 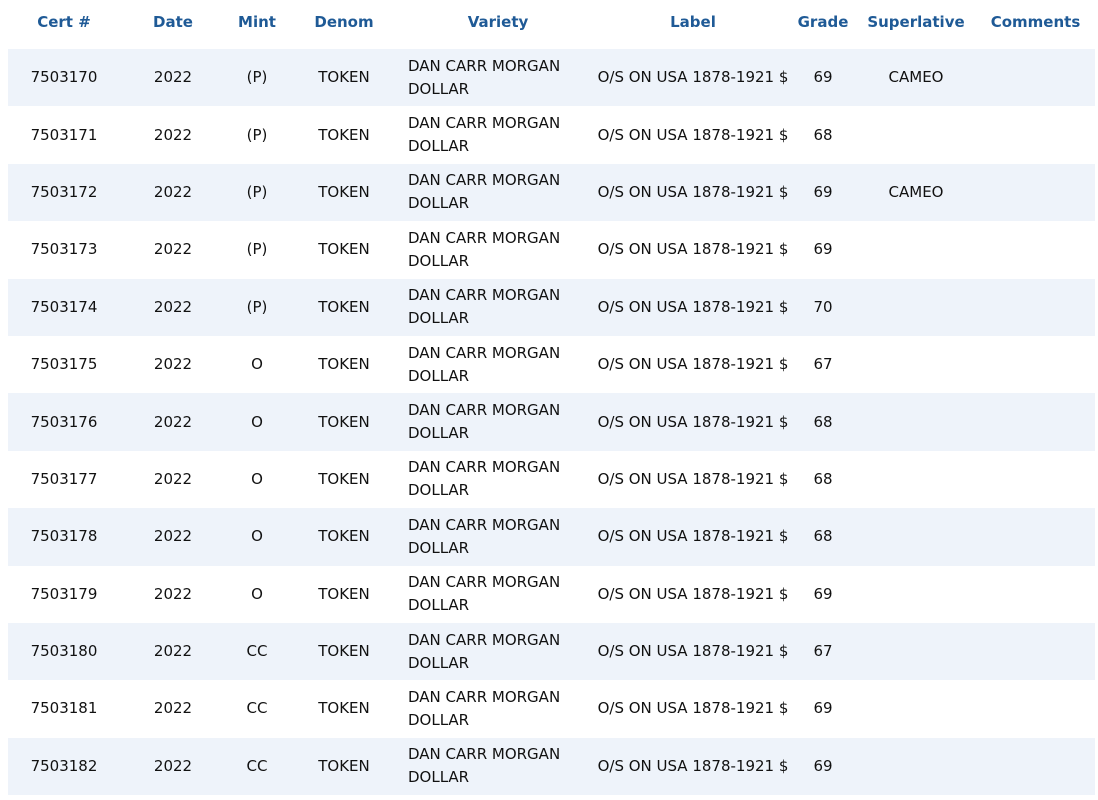 What do you see at coordinates (823, 24) in the screenshot?
I see `col-header-grade: Grade` at bounding box center [823, 24].